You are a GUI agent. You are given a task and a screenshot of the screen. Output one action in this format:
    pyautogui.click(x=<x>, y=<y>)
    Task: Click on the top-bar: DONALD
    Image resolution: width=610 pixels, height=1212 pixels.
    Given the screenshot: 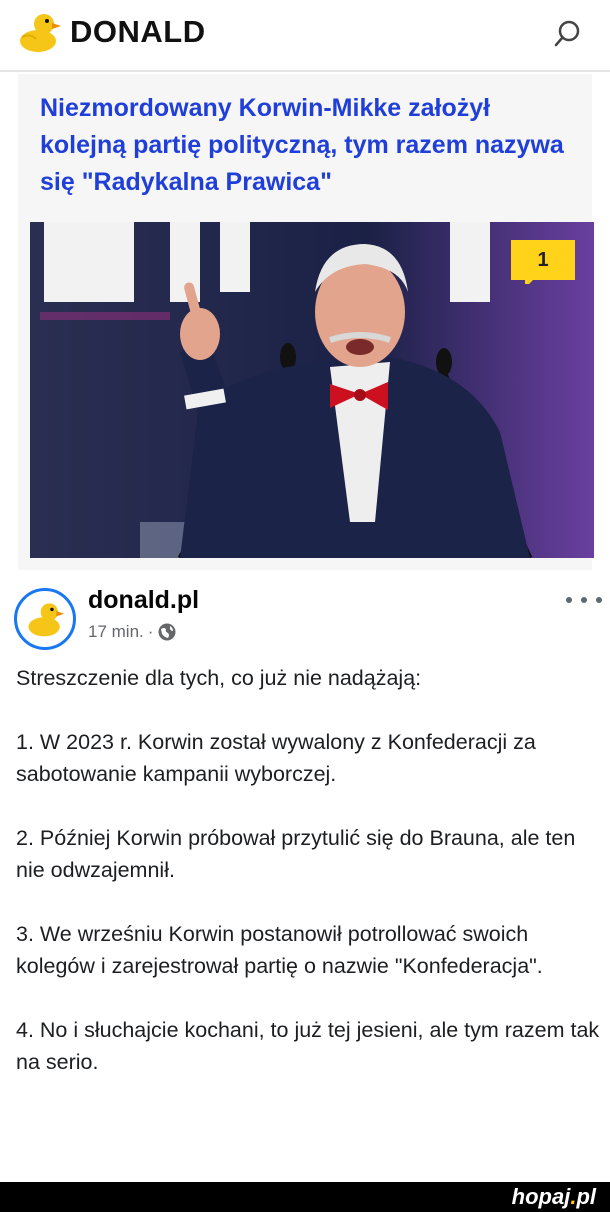 What is the action you would take?
    pyautogui.click(x=305, y=36)
    